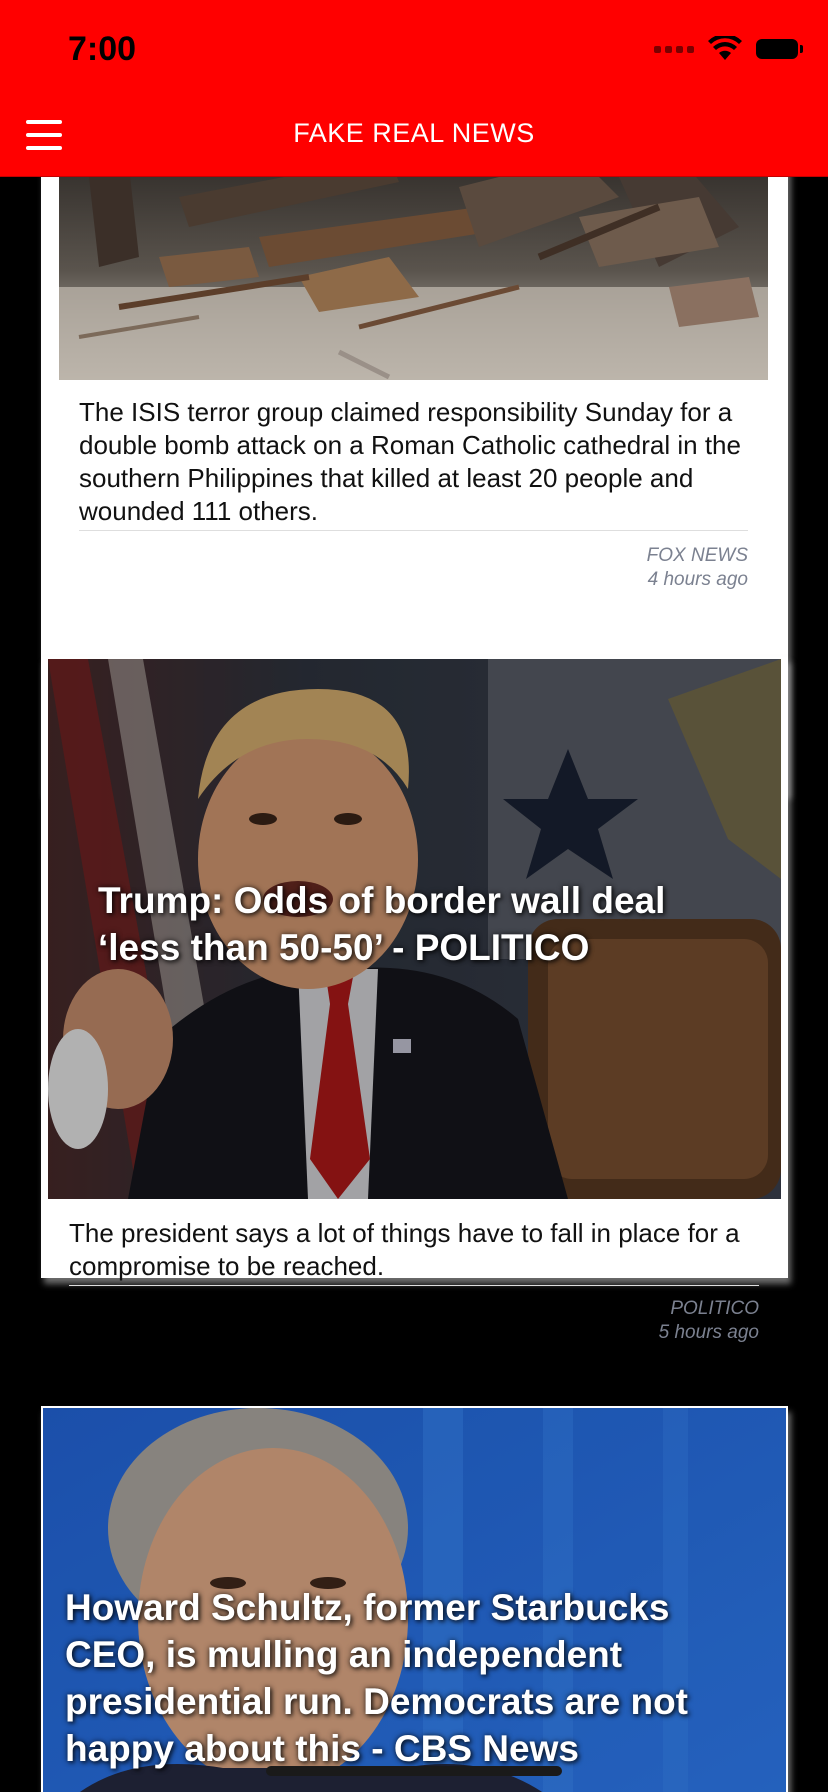 The height and width of the screenshot is (1792, 828). I want to click on article-meta: FOX NEWS 4 hours ago, so click(413, 568).